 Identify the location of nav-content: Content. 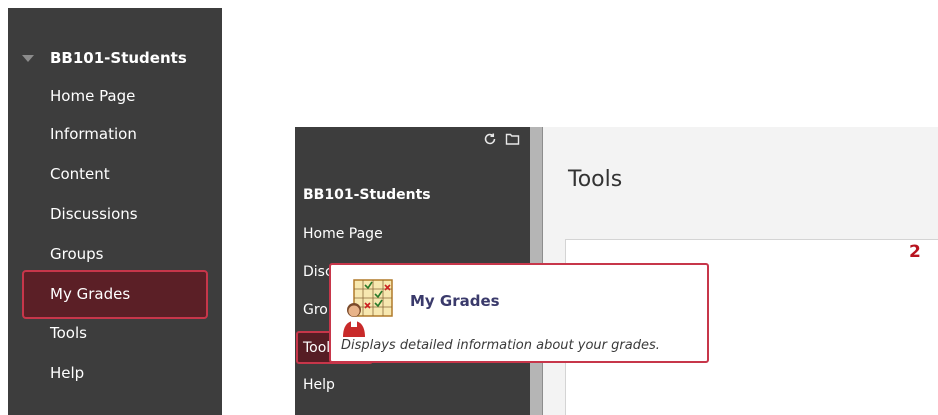
(80, 174).